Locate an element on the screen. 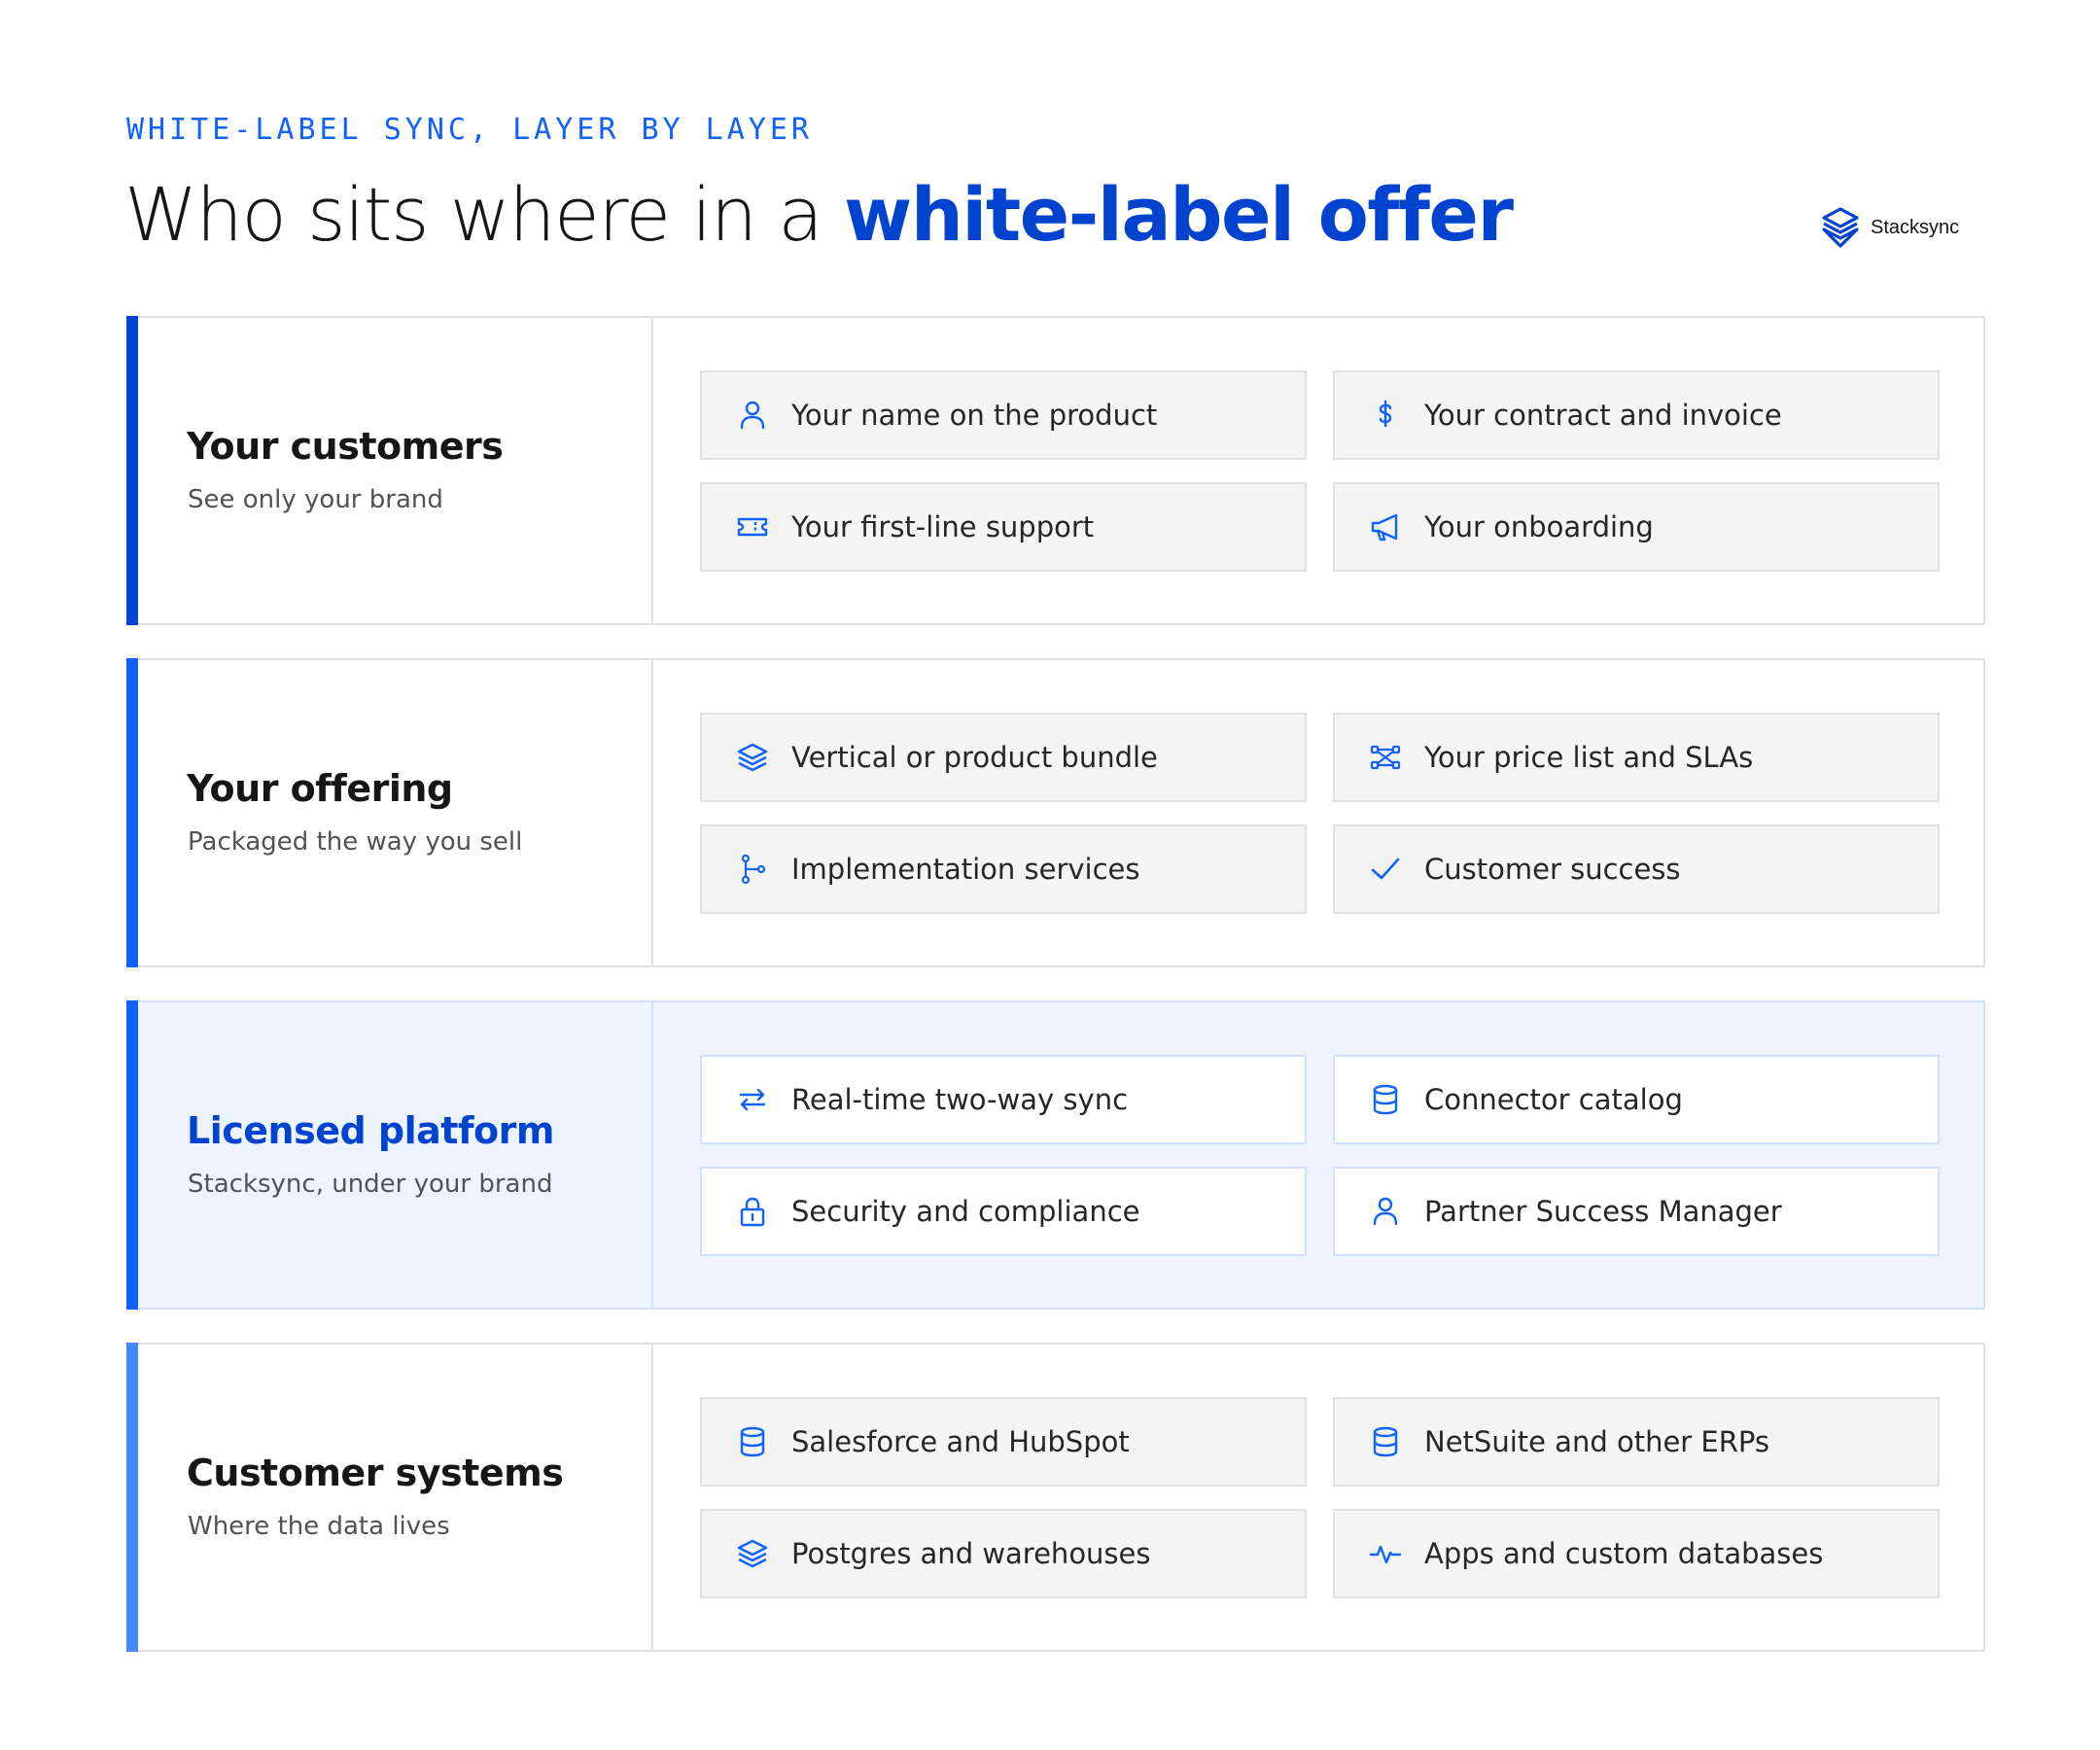 The width and height of the screenshot is (2100, 1750). eyebrow-label: WHITE-LABEL SYNC, LAYER BY LAYER is located at coordinates (469, 130).